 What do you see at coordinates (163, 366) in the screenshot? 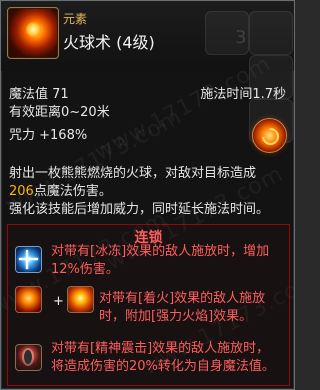
I see `combo-item-3-line2: 将造成伤害的20%转化为自身魔法值。` at bounding box center [163, 366].